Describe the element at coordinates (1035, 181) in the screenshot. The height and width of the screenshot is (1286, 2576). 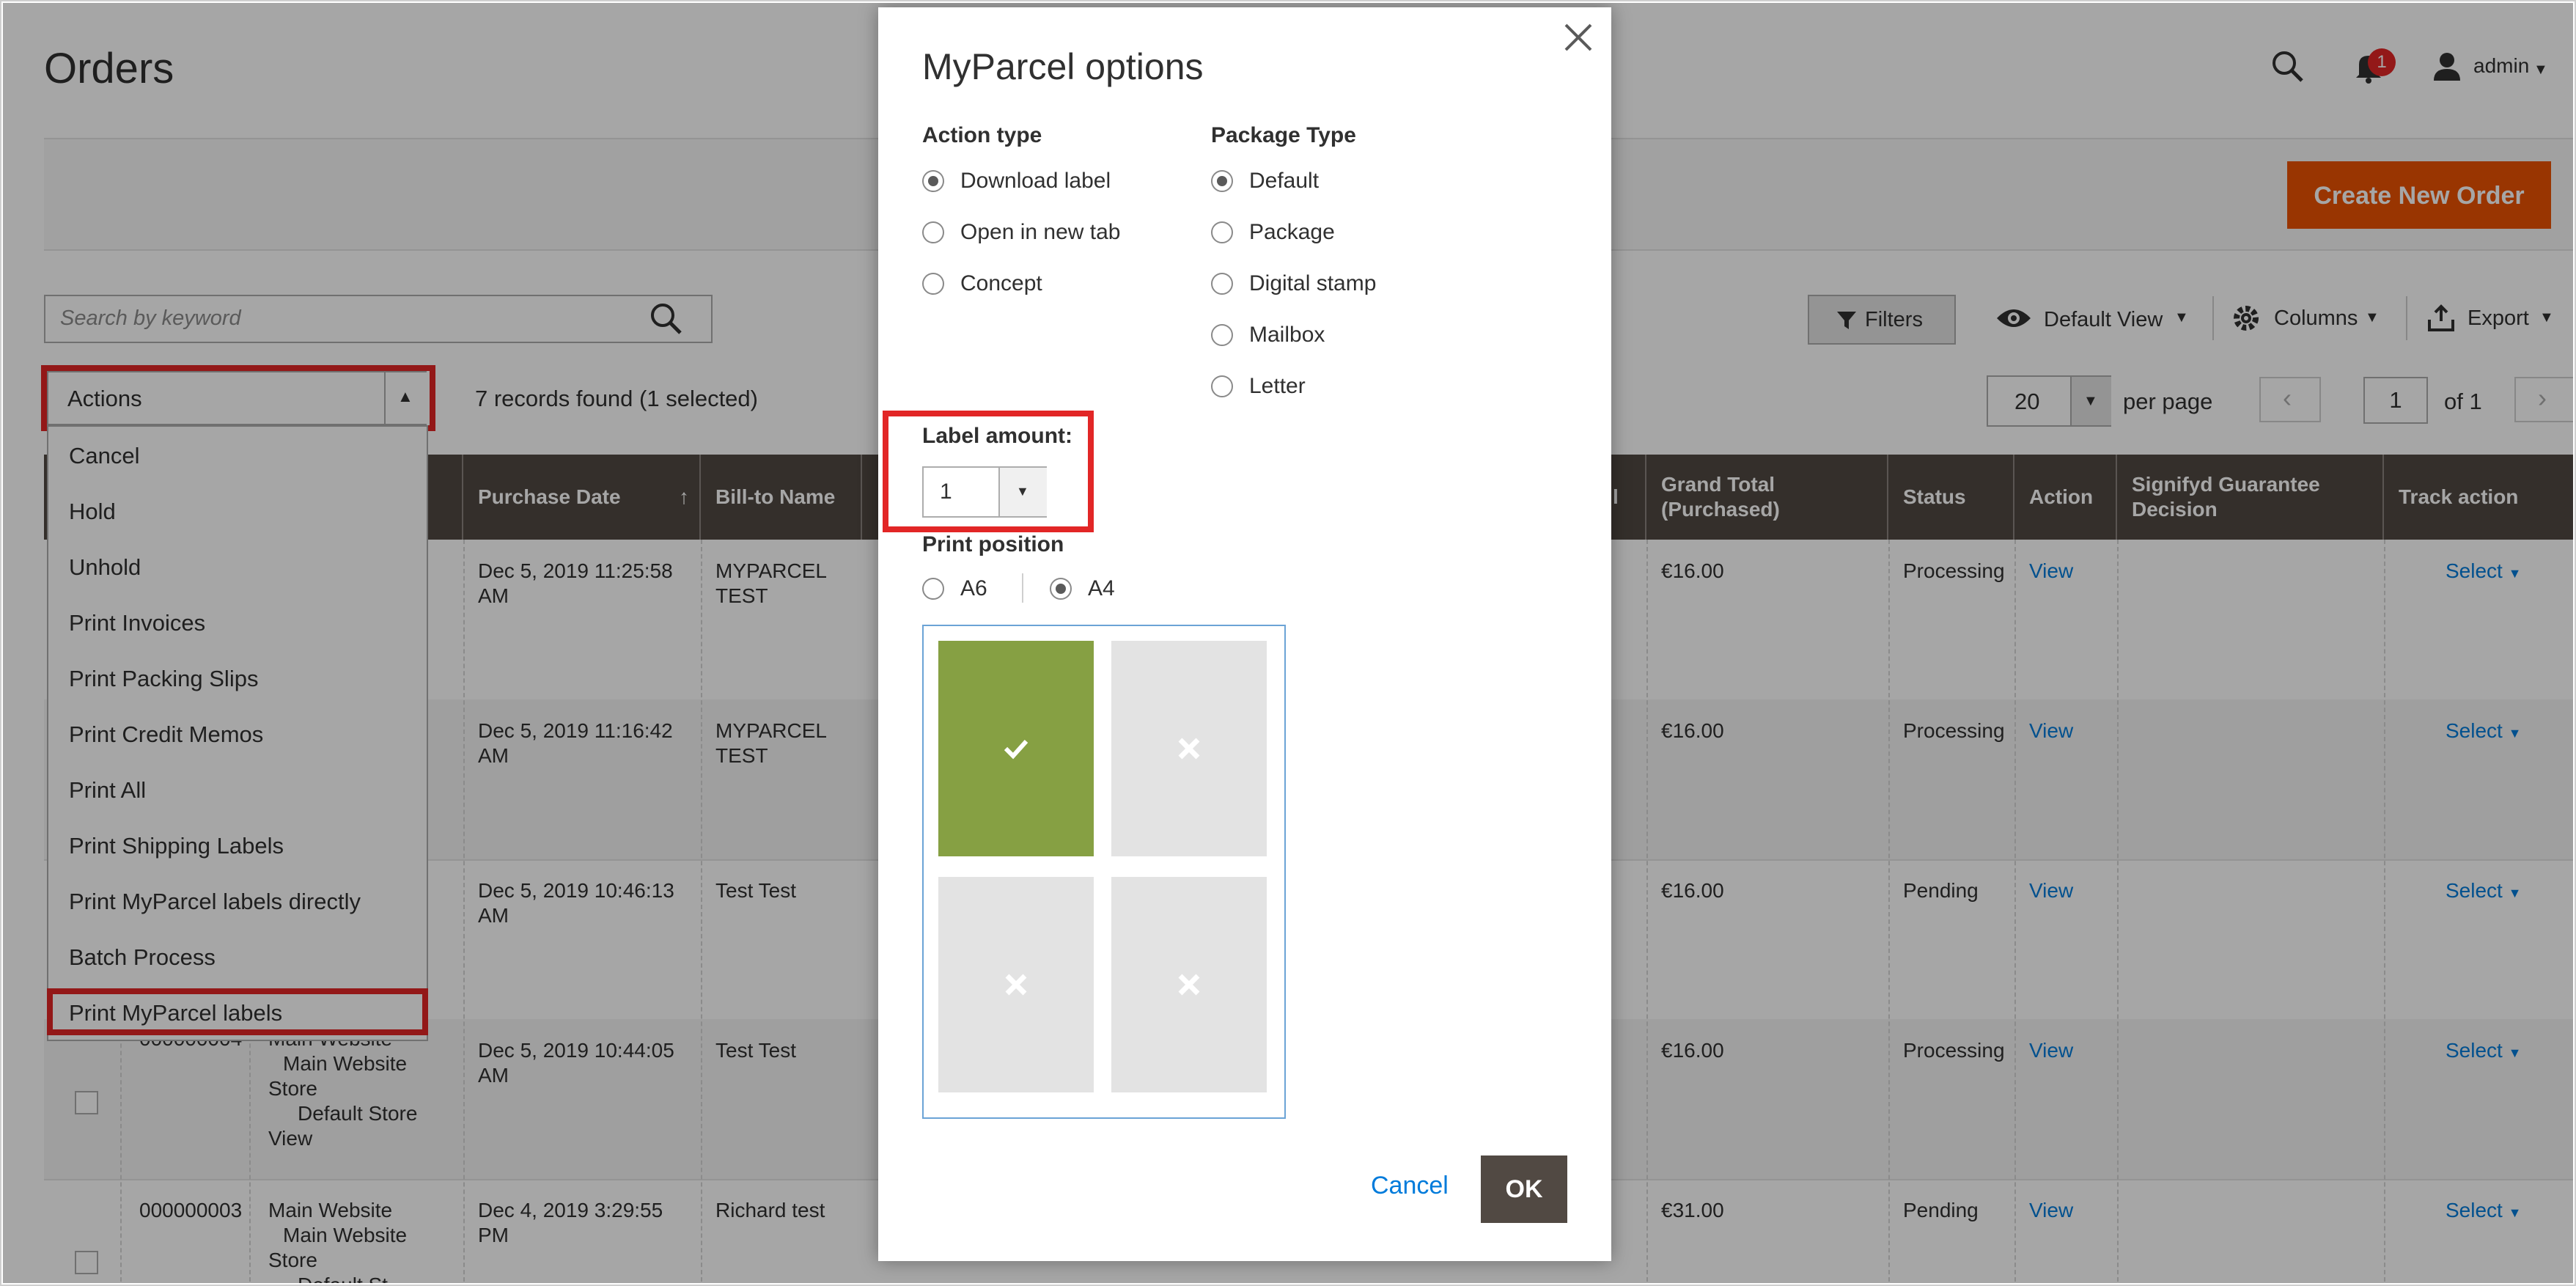
I see `radio-label: Download label` at that location.